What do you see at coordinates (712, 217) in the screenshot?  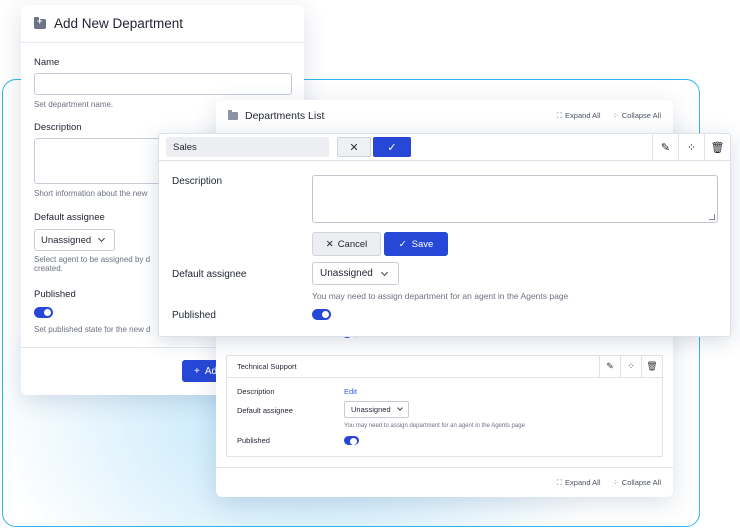 I see `resize-handle-icon` at bounding box center [712, 217].